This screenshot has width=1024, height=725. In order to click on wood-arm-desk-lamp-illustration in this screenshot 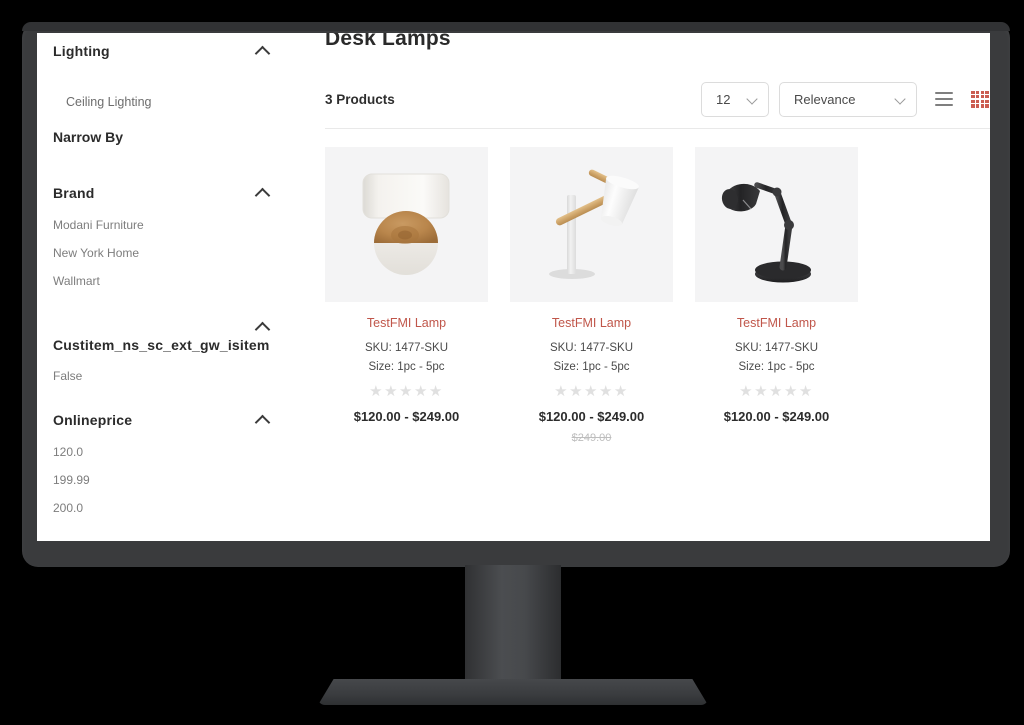, I will do `click(594, 224)`.